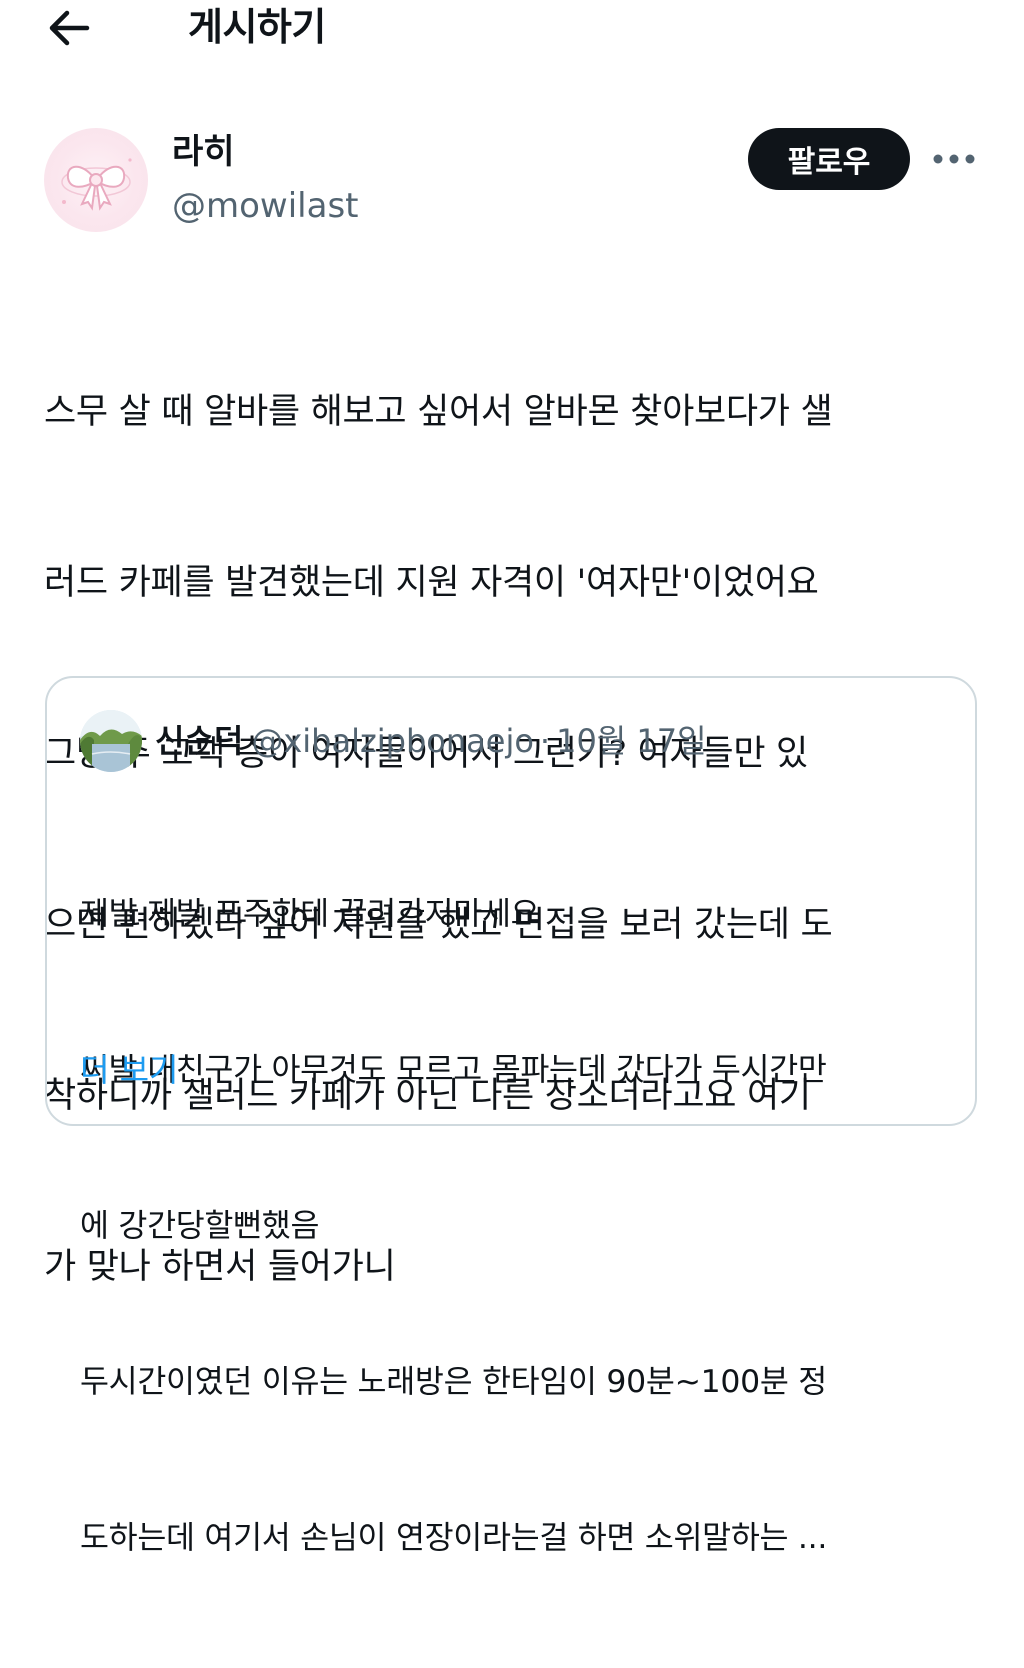 The width and height of the screenshot is (1024, 1668). I want to click on quoted-author-handle: @xibalzipbonaejo, so click(392, 741).